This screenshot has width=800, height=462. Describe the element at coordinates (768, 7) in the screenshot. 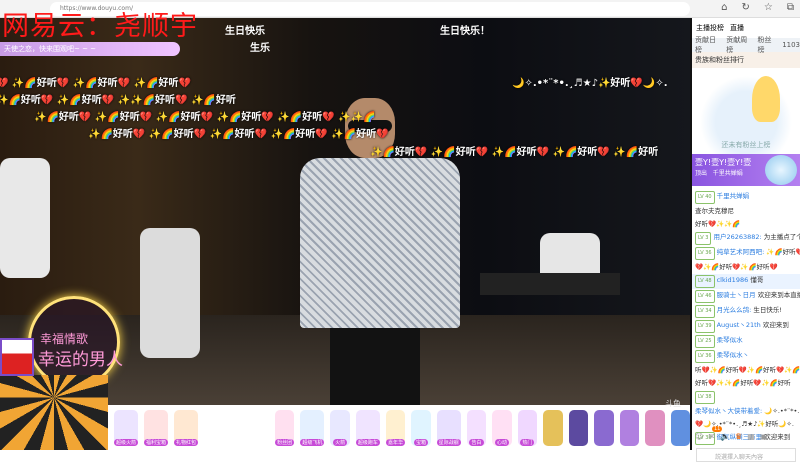

I see `star-icon: ☆` at that location.